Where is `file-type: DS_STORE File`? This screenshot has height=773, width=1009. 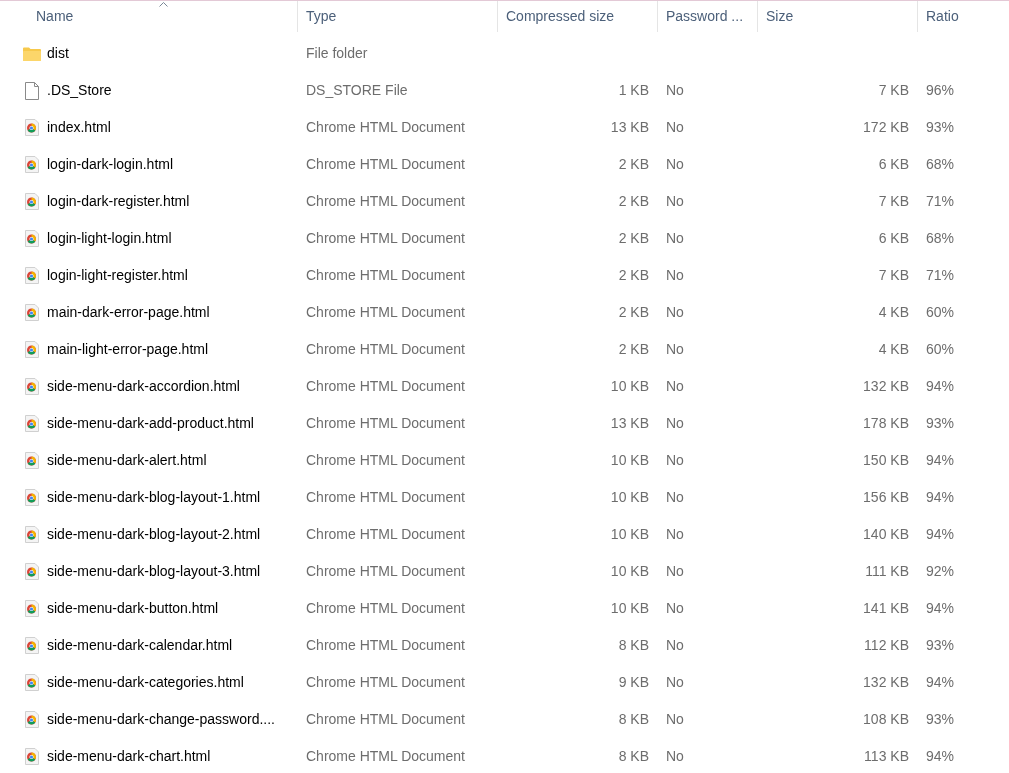 file-type: DS_STORE File is located at coordinates (357, 90).